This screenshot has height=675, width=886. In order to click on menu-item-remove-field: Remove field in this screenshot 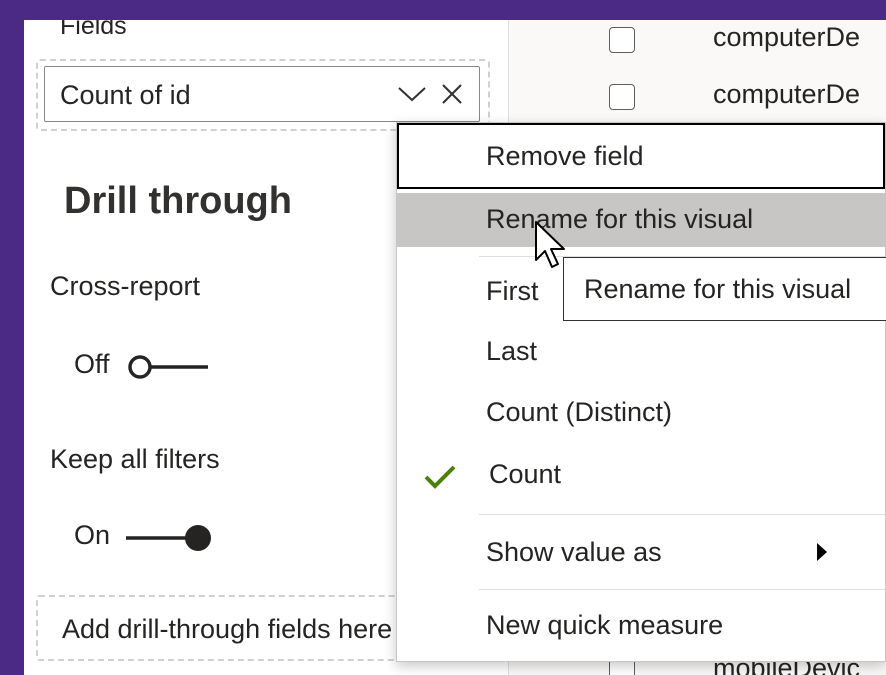, I will do `click(641, 156)`.